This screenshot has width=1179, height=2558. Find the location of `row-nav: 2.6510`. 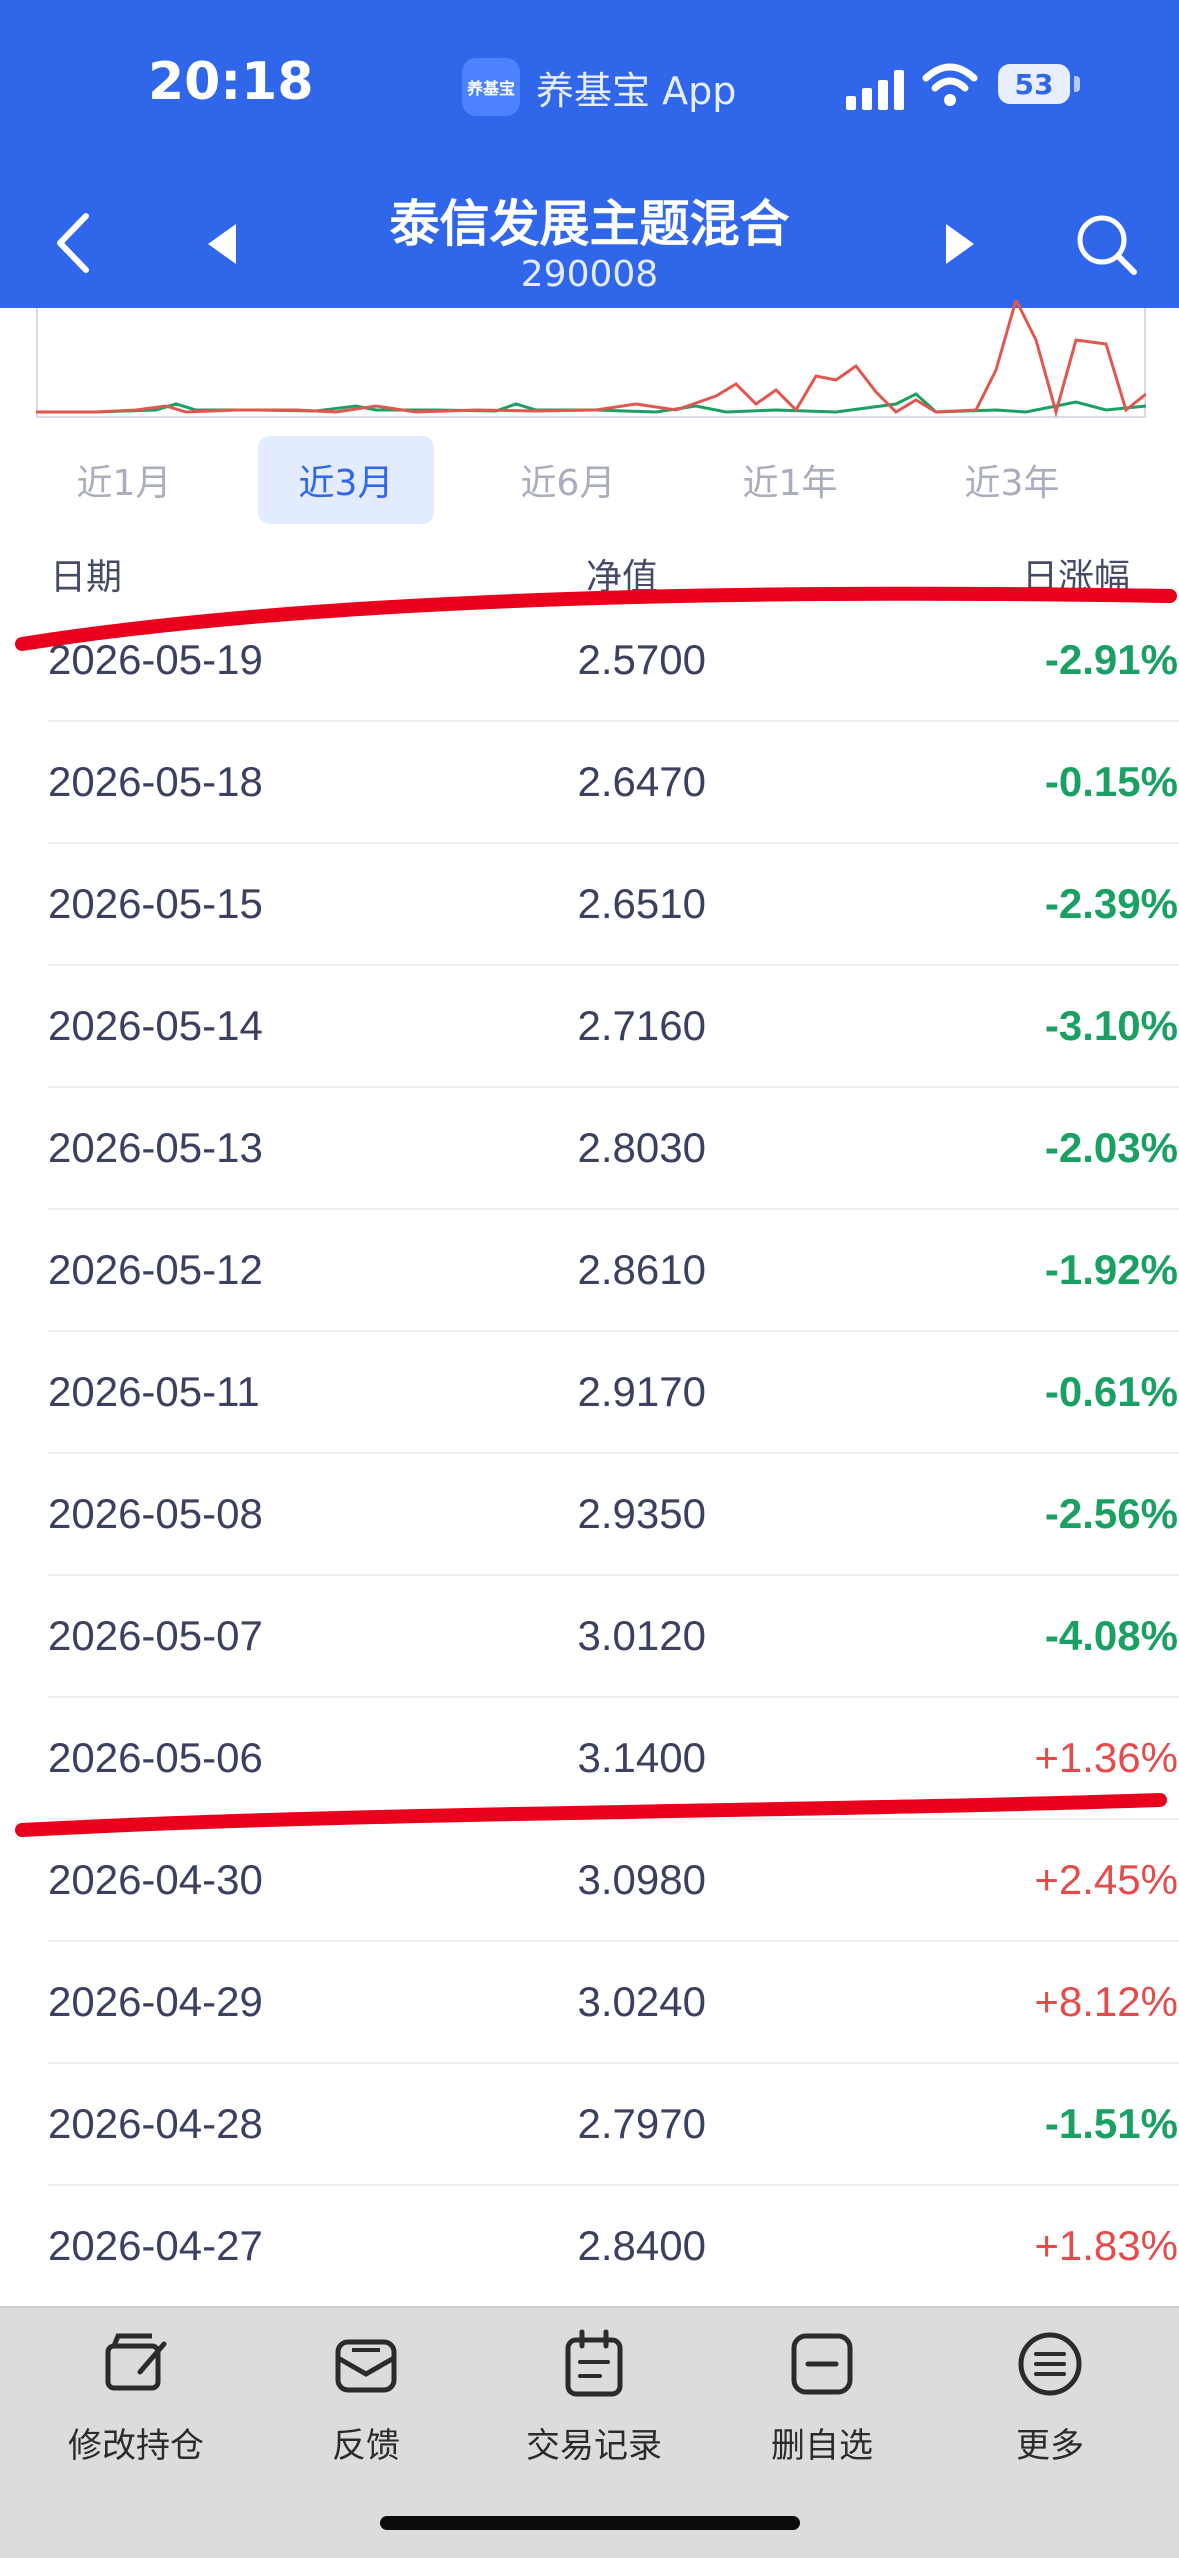

row-nav: 2.6510 is located at coordinates (641, 903).